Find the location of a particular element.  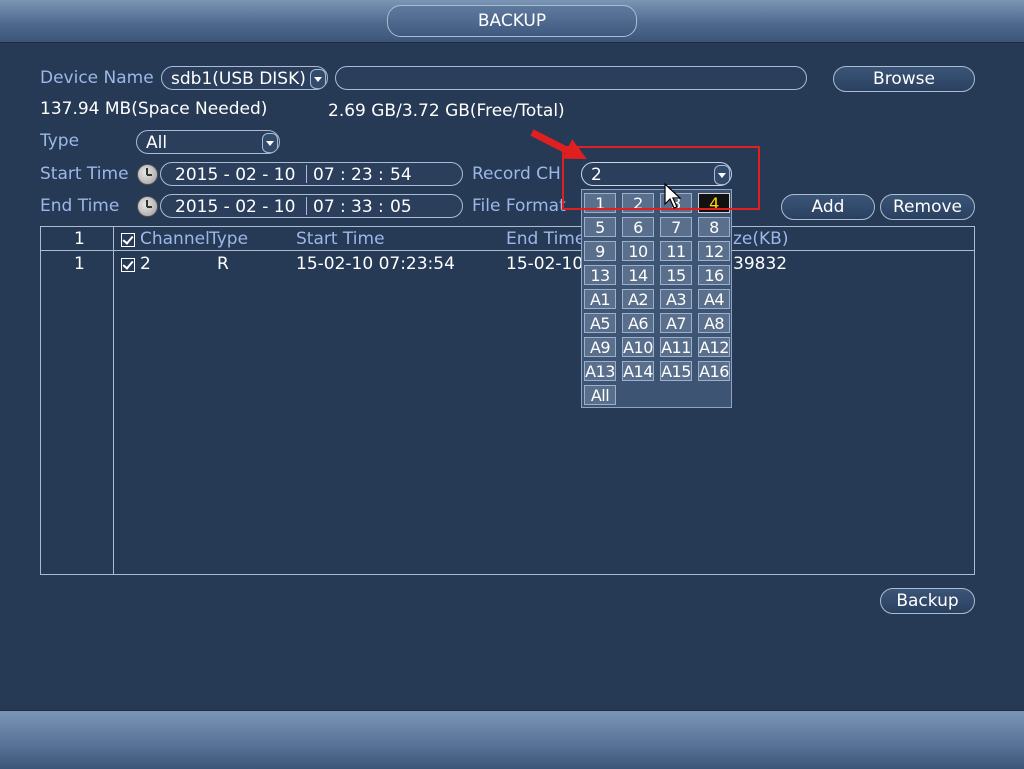

header-divider is located at coordinates (507, 250).